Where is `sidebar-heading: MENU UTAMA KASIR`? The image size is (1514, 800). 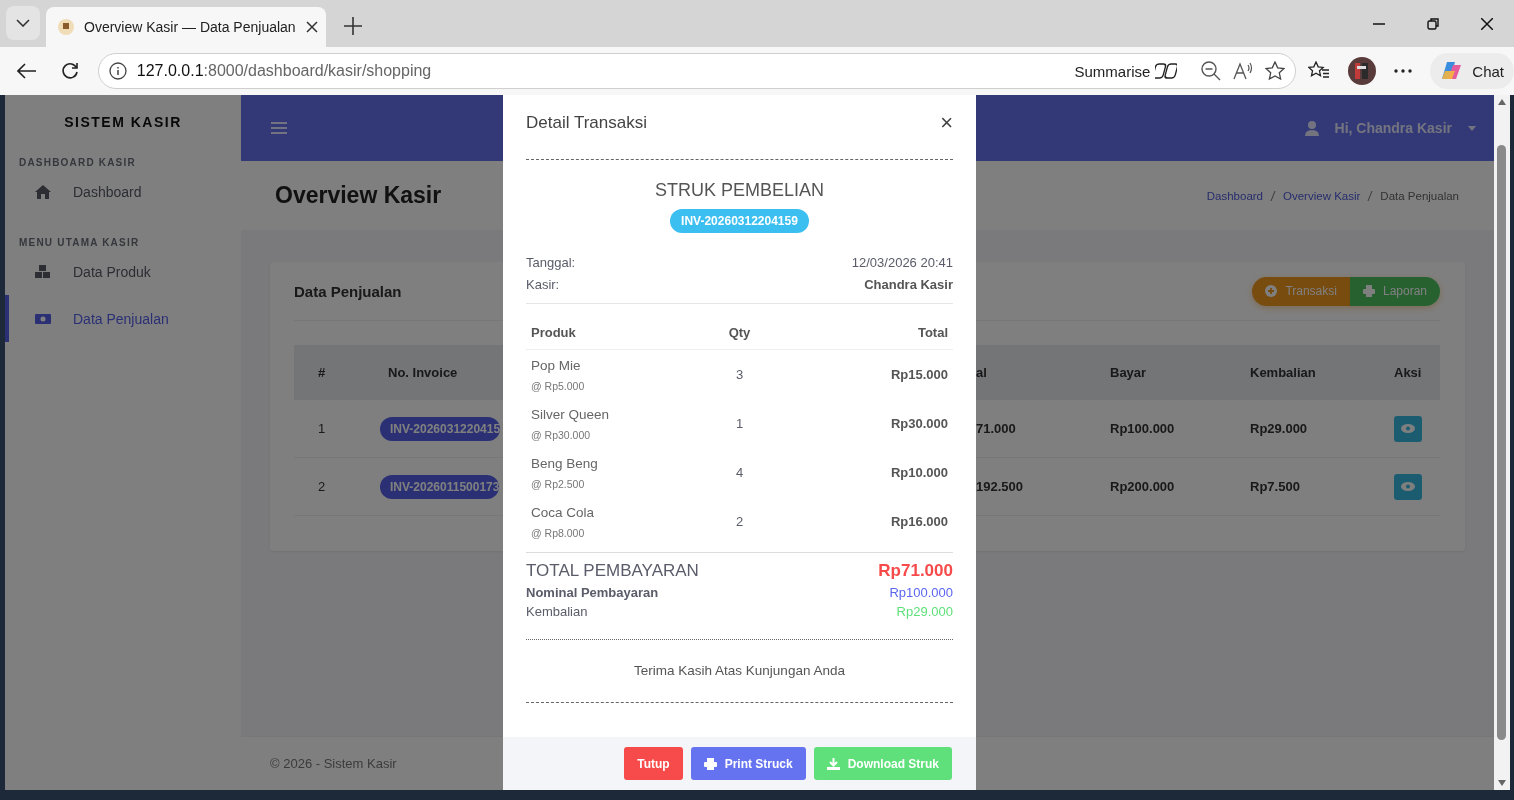 sidebar-heading: MENU UTAMA KASIR is located at coordinates (79, 242).